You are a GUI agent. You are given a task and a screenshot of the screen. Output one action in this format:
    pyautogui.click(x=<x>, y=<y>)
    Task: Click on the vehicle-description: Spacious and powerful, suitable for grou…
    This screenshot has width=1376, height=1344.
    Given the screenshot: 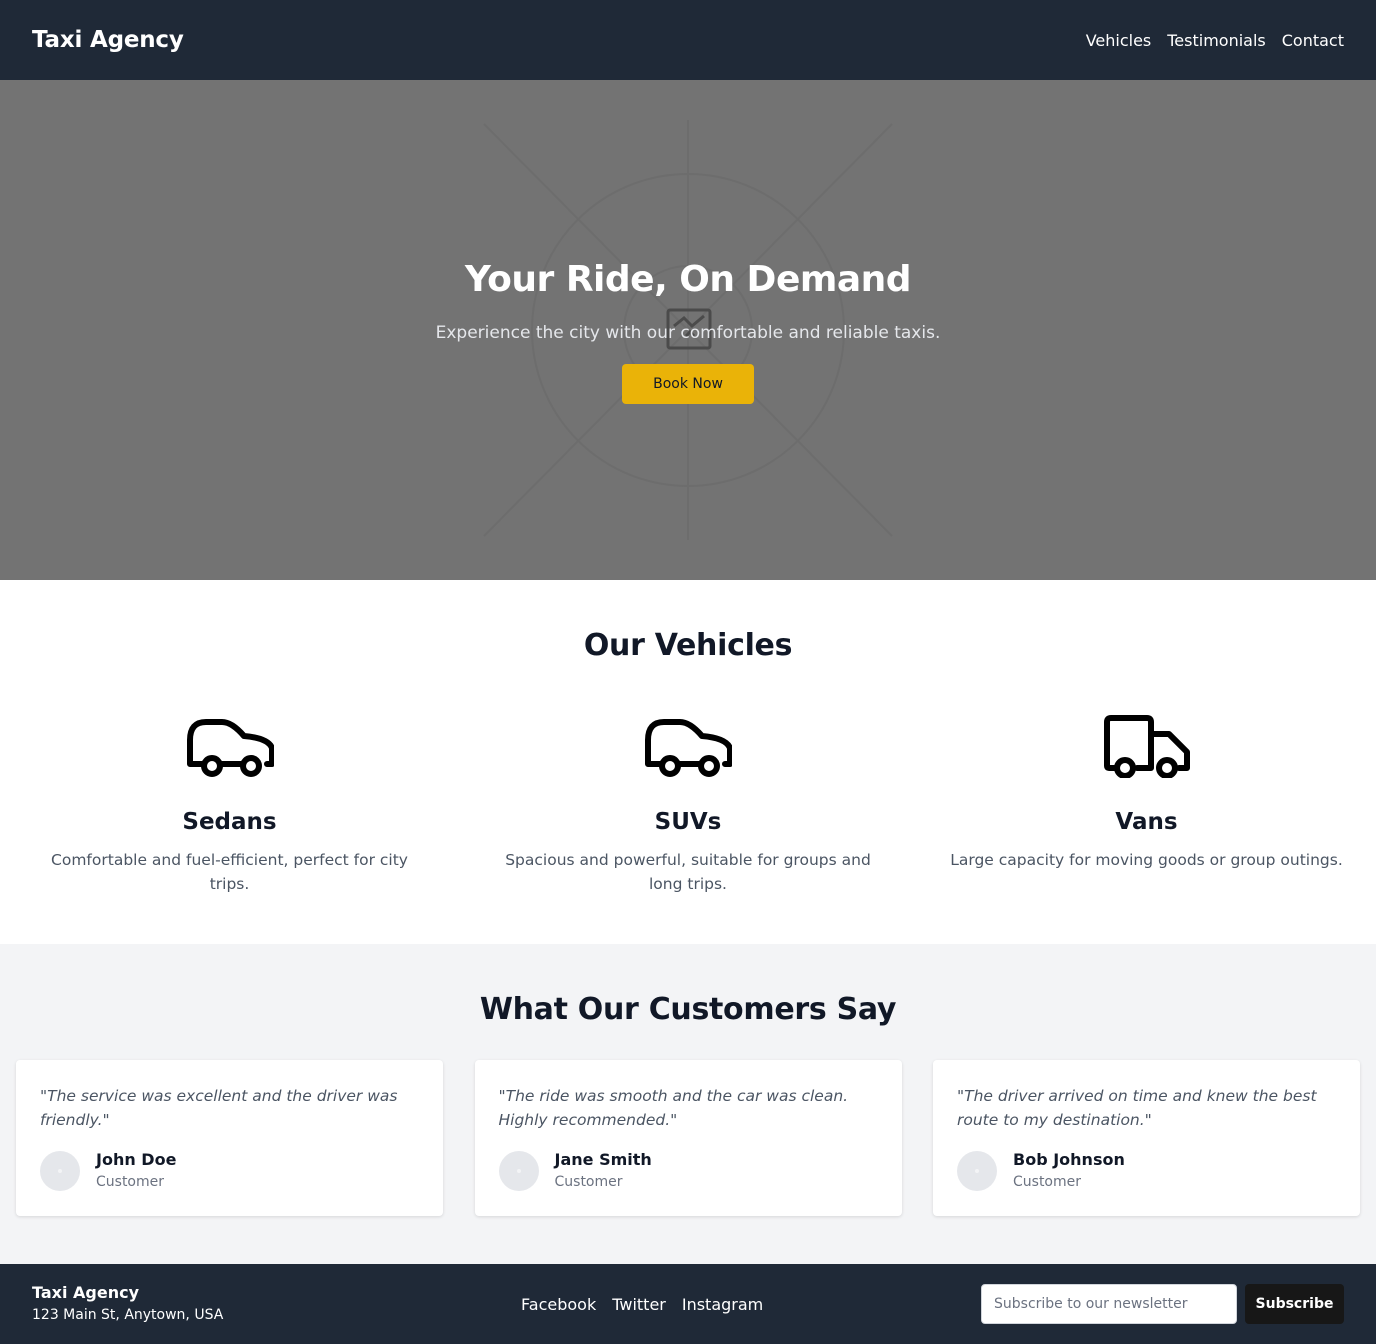 What is the action you would take?
    pyautogui.click(x=688, y=872)
    